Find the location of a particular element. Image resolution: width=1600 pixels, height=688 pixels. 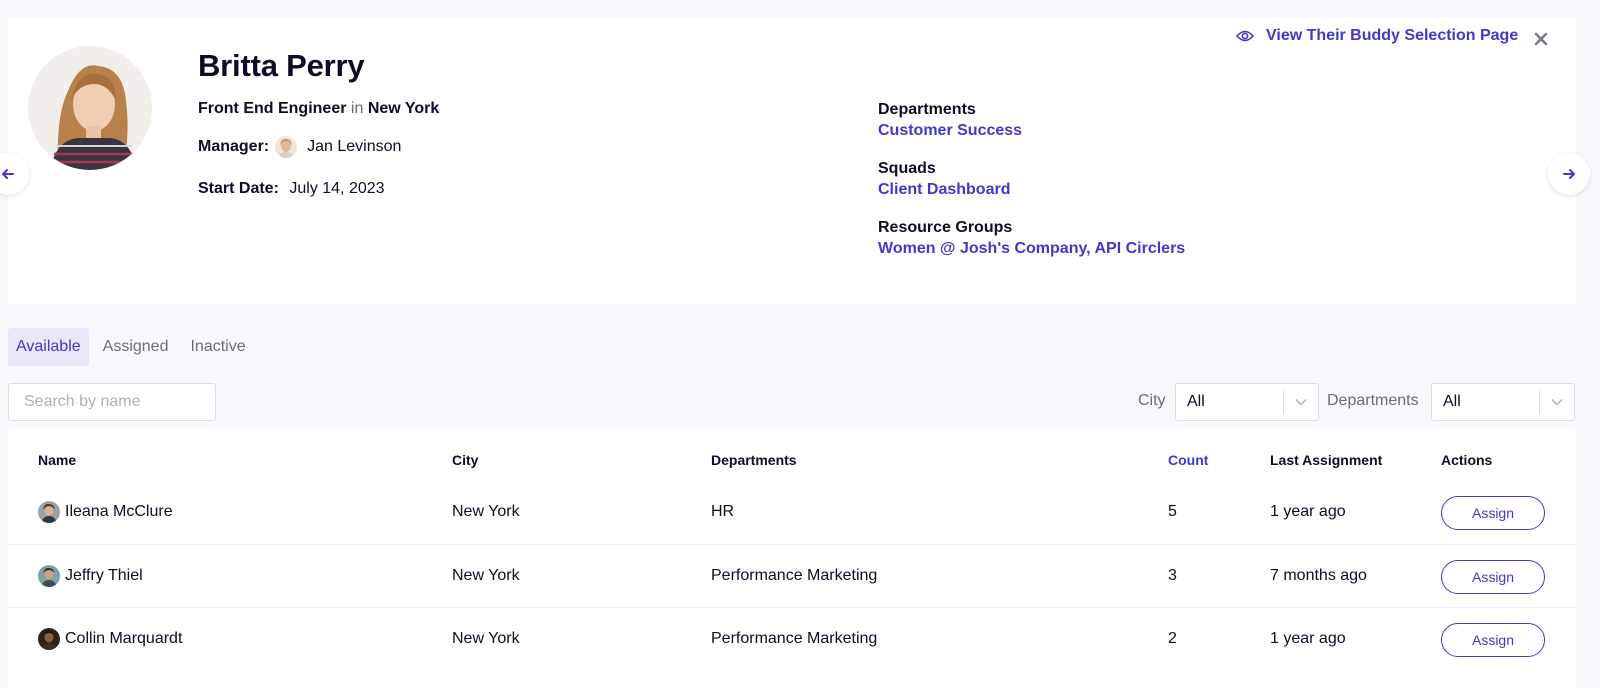

close-icon is located at coordinates (1541, 39).